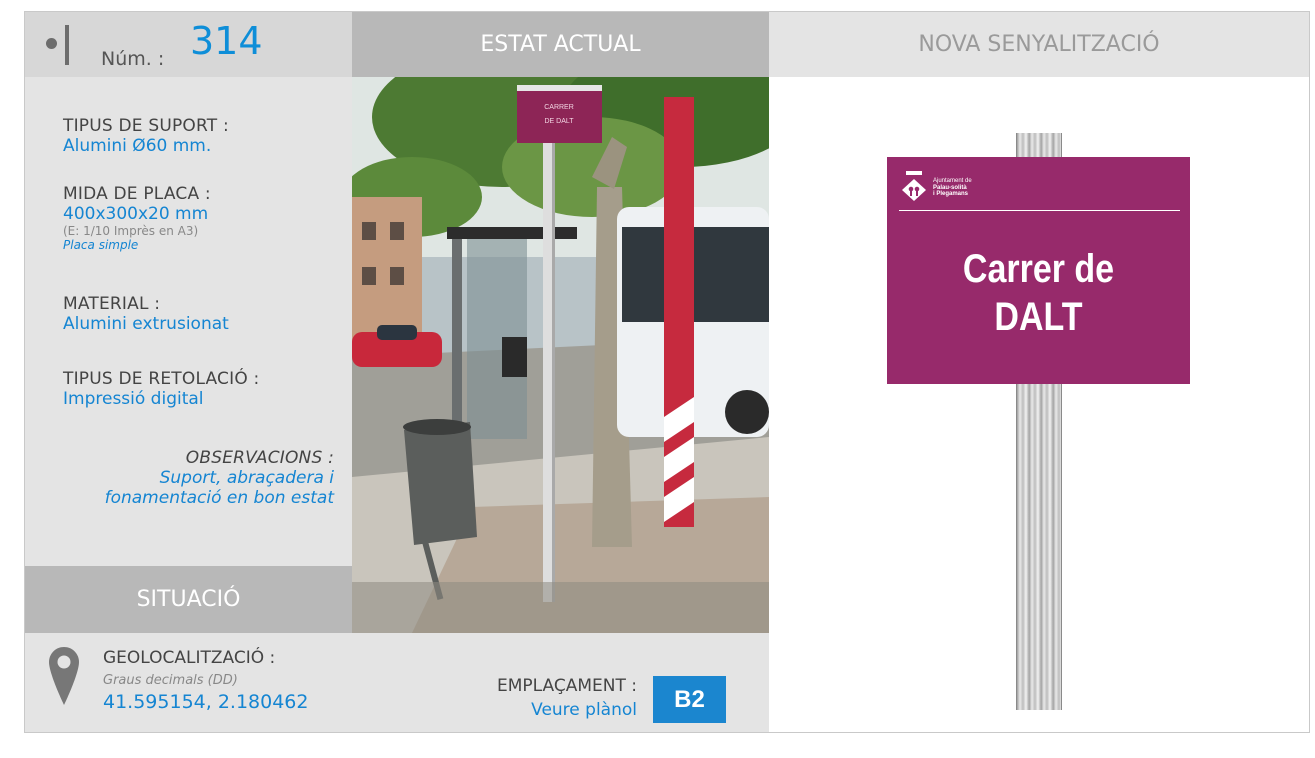  What do you see at coordinates (161, 379) in the screenshot?
I see `lettering-label: TIPUS DE RETOLACIÓ :` at bounding box center [161, 379].